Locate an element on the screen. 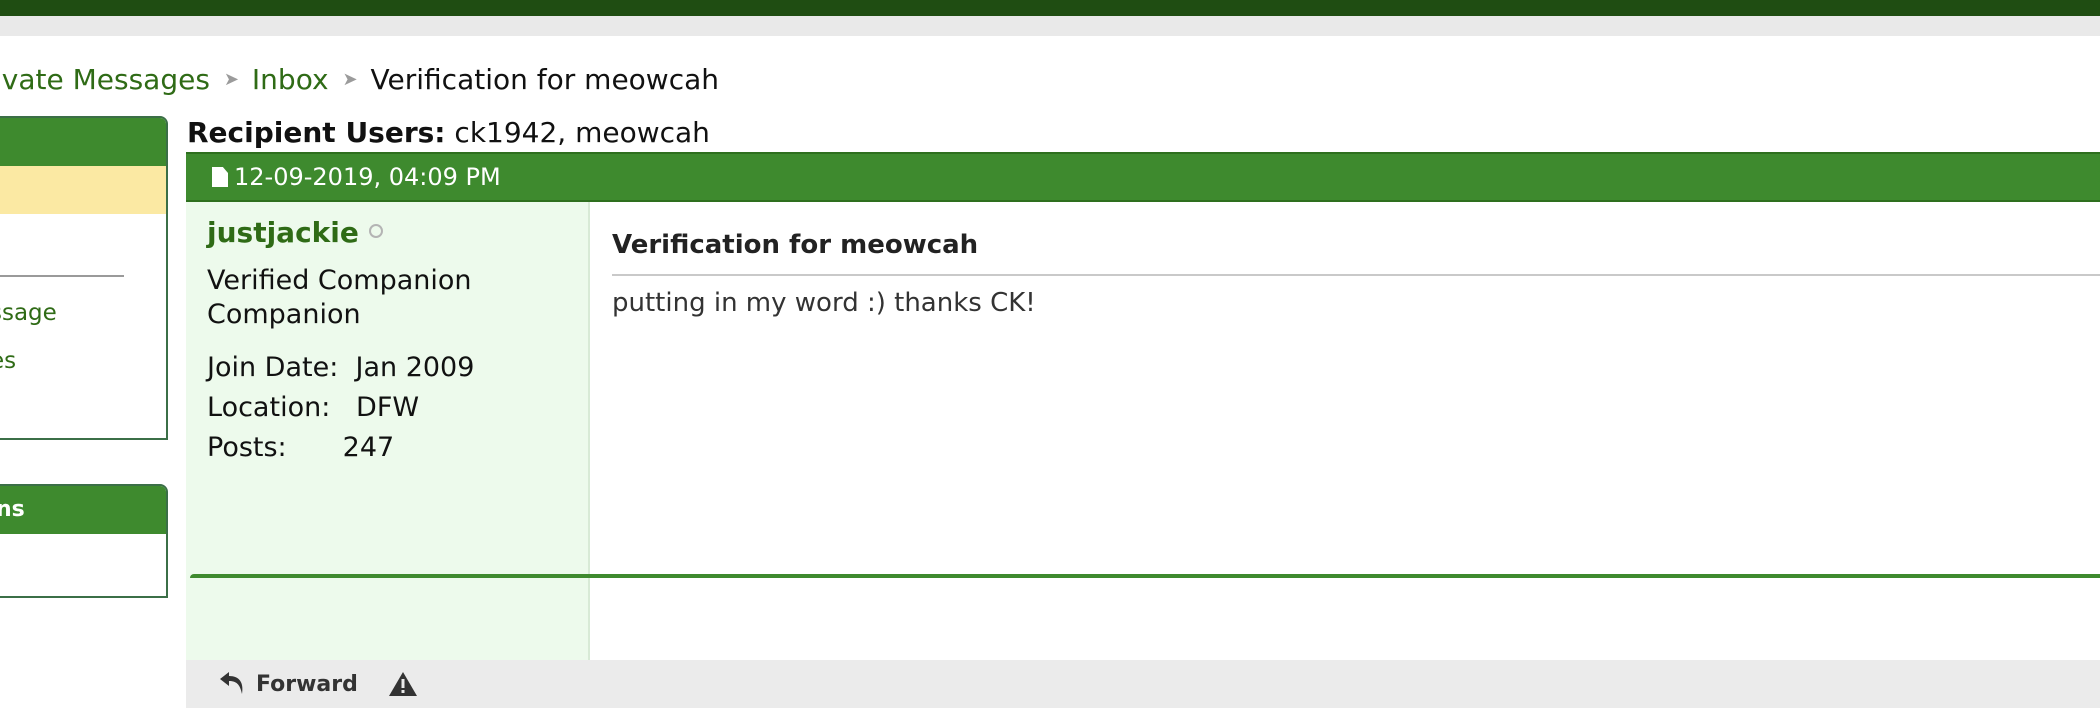  location-value: DFW is located at coordinates (388, 407).